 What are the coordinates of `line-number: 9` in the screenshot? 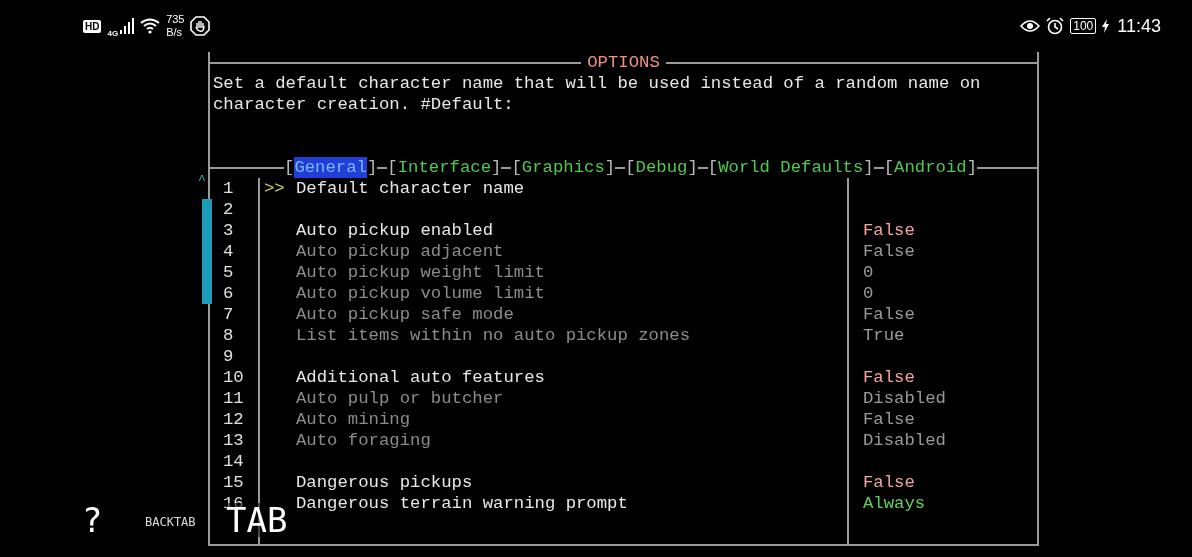 It's located at (228, 356).